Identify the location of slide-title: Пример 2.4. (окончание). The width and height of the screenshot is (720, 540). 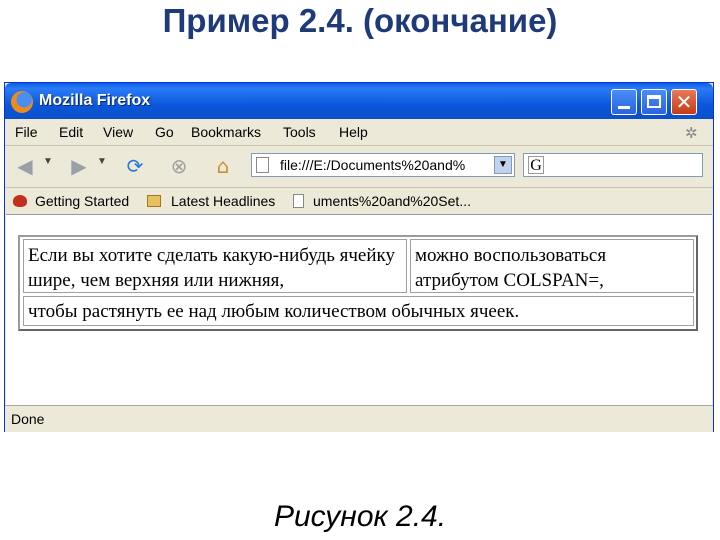
(360, 20).